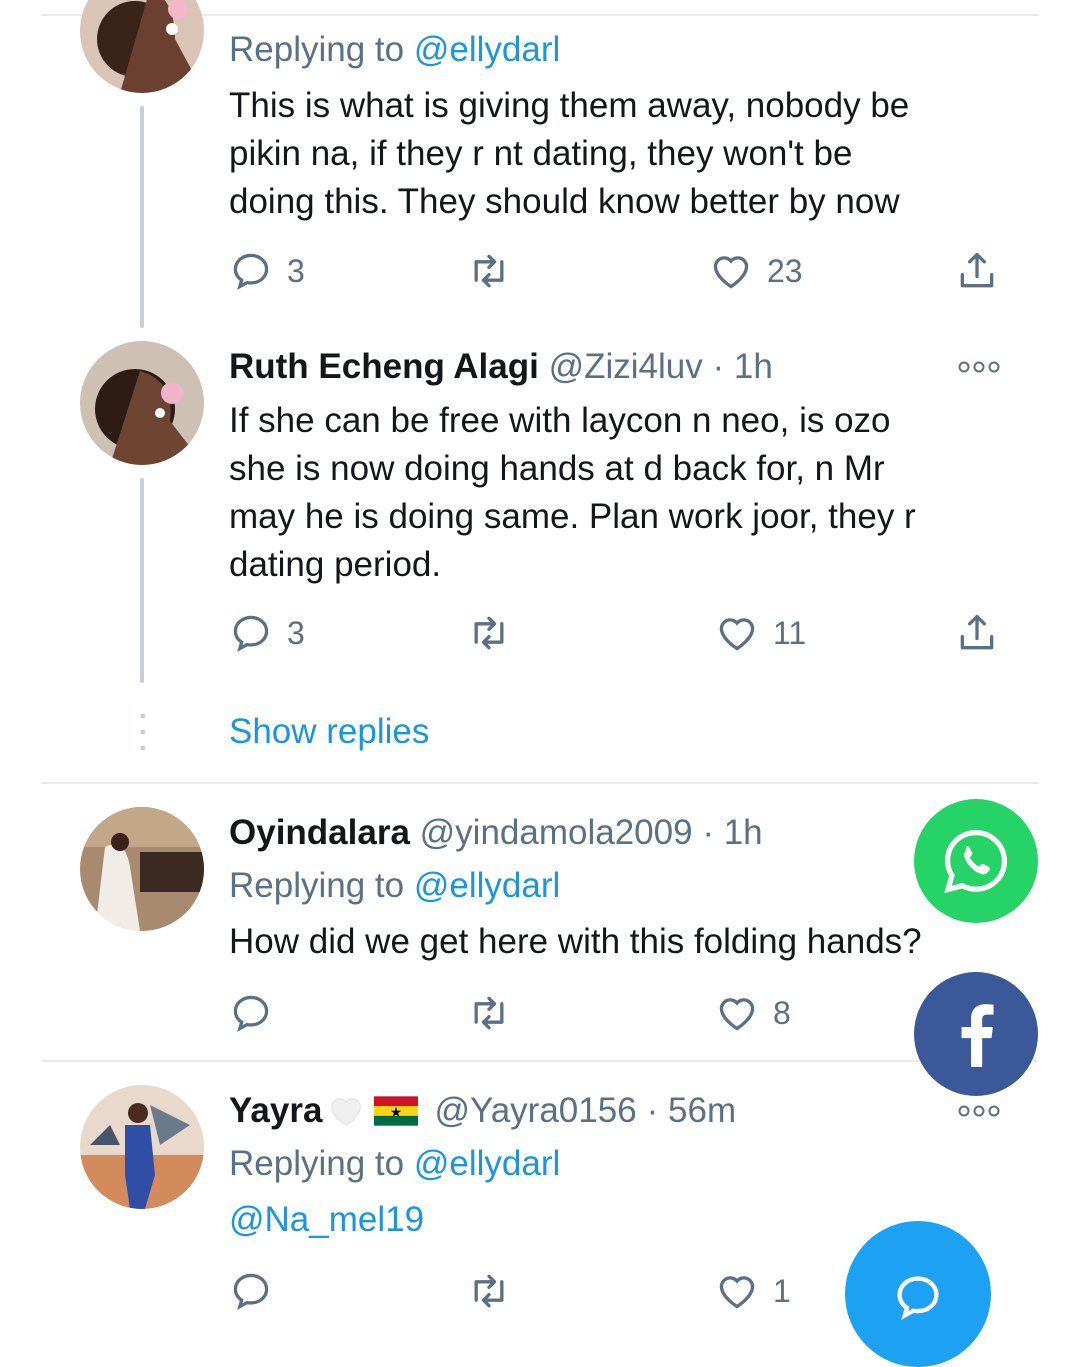  Describe the element at coordinates (346, 1112) in the screenshot. I see `white-heart-emoji-icon` at that location.